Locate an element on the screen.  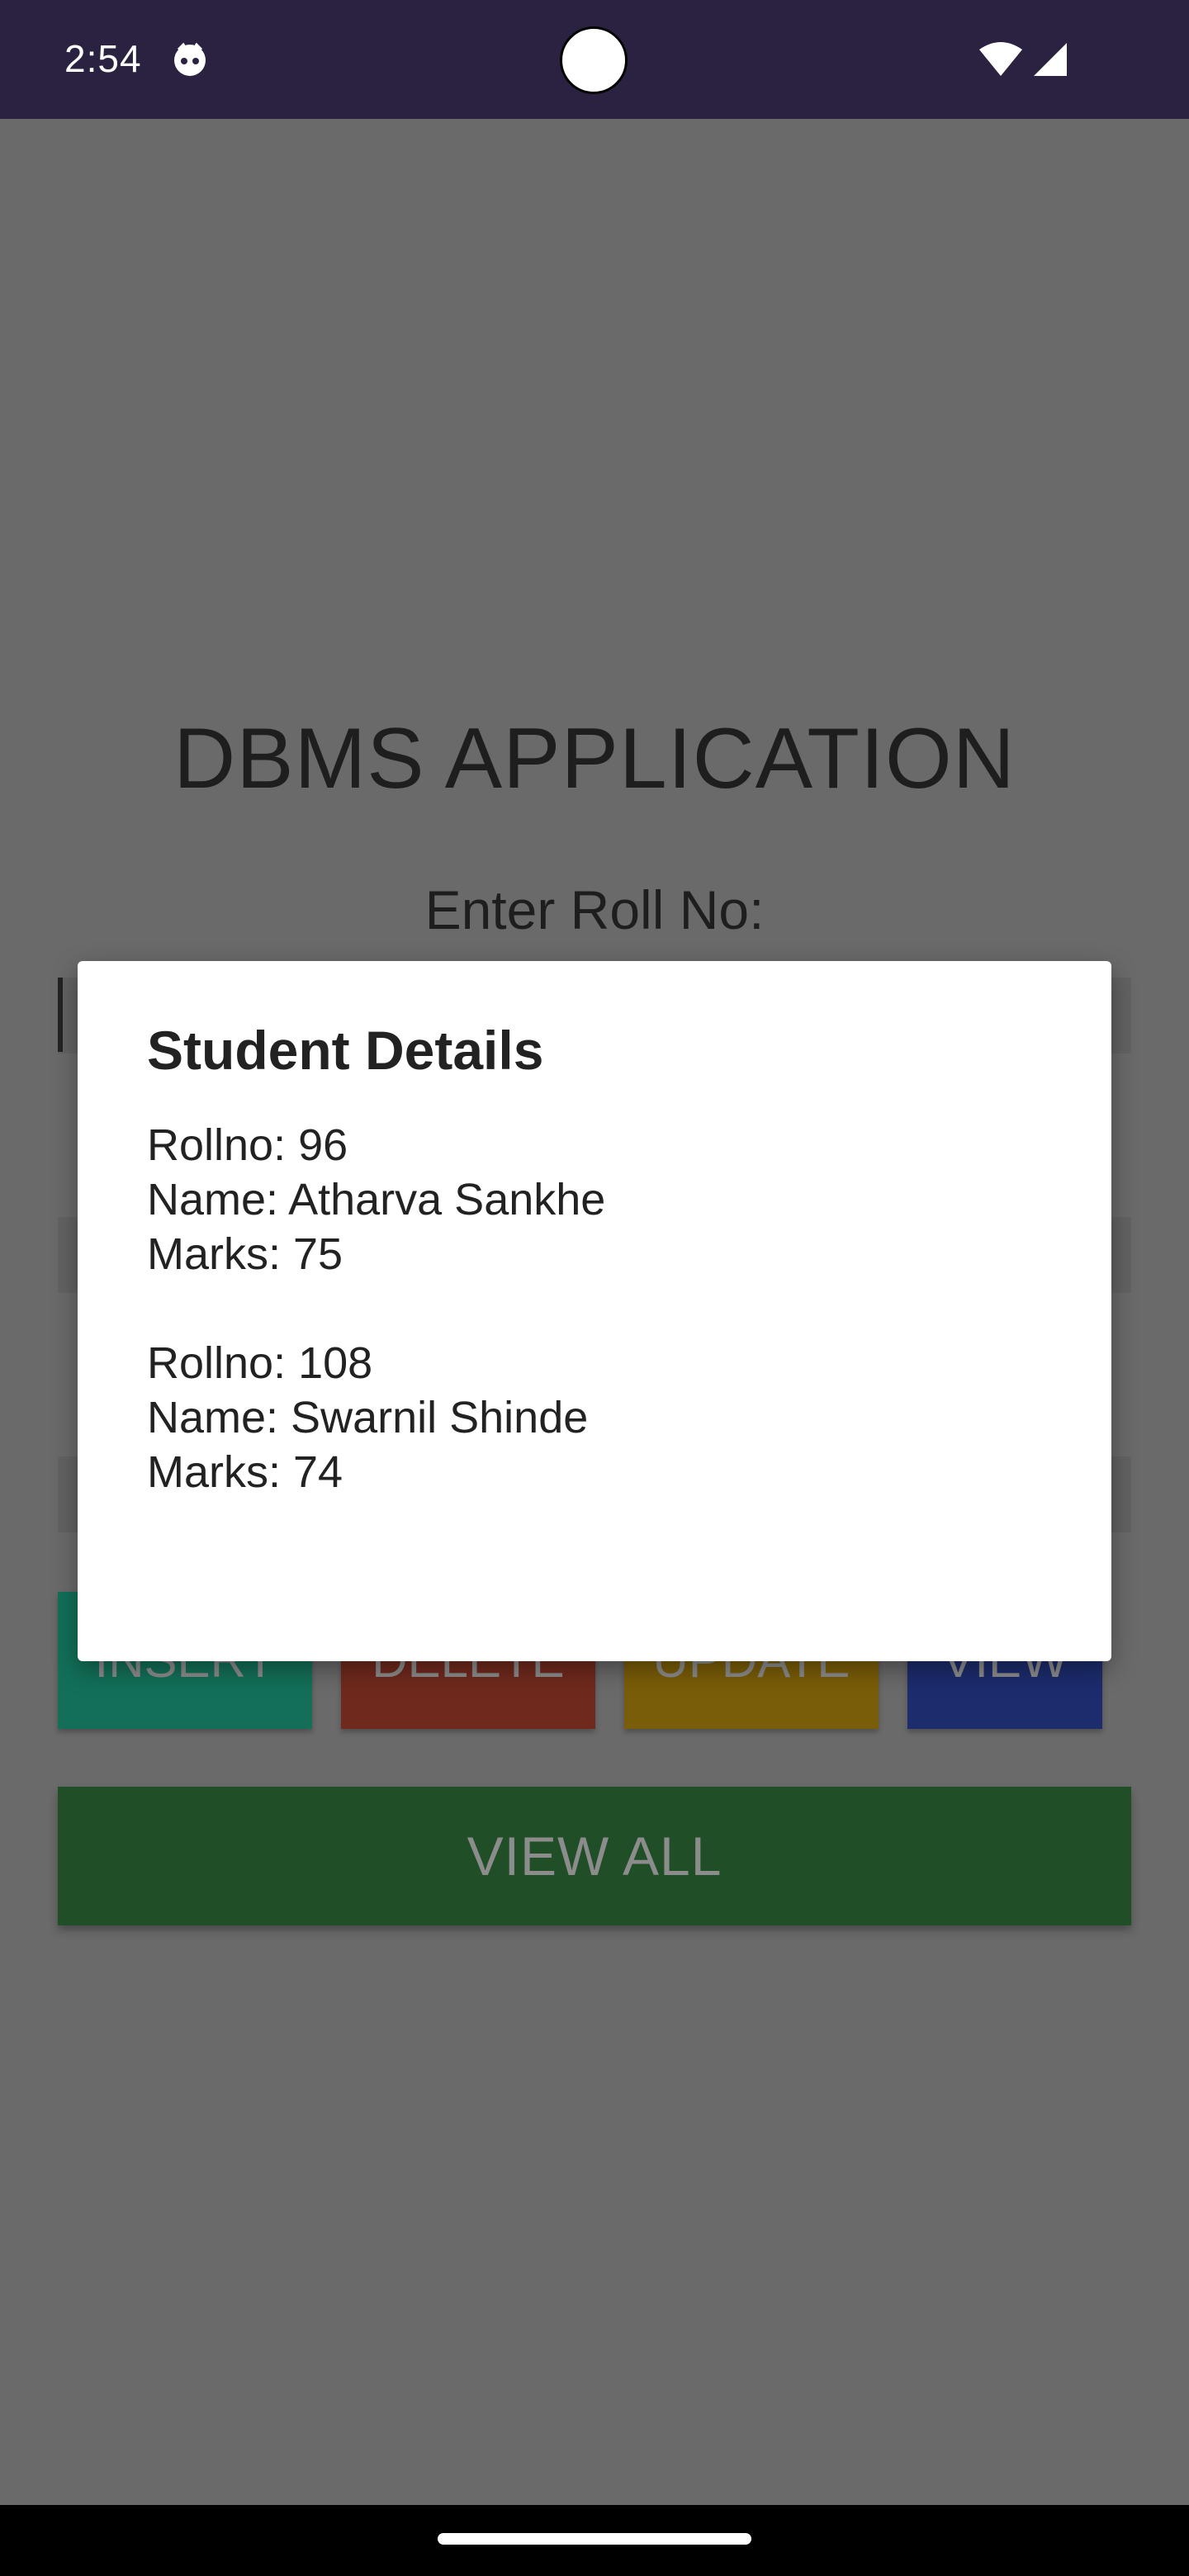
record-rollno: Rollno: 96 is located at coordinates (247, 1145).